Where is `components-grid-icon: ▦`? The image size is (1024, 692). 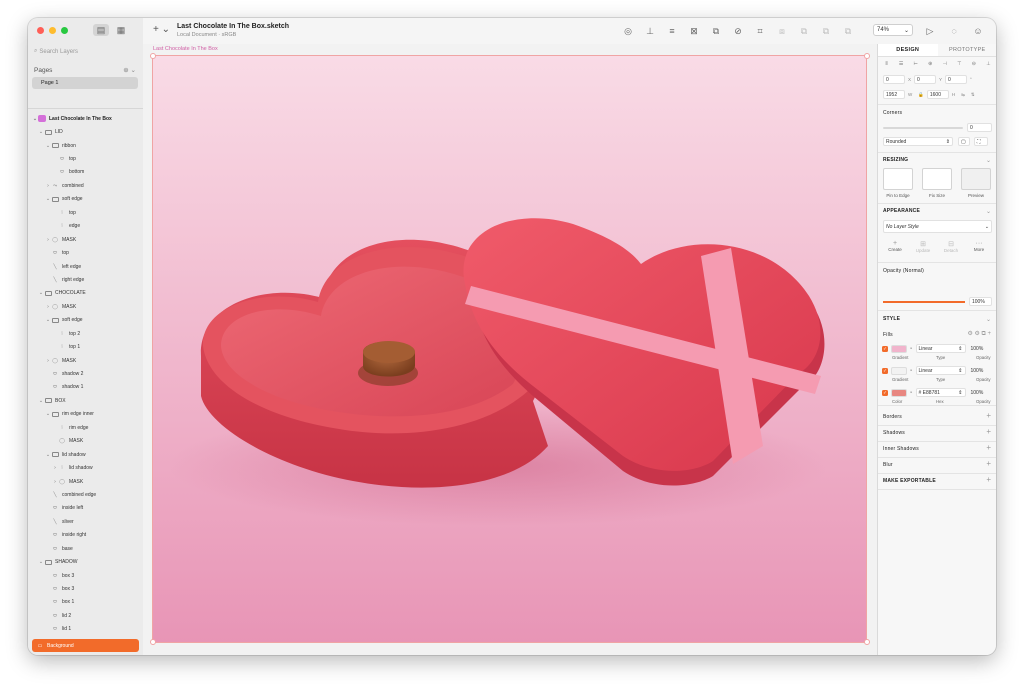
components-grid-icon: ▦ is located at coordinates (121, 30).